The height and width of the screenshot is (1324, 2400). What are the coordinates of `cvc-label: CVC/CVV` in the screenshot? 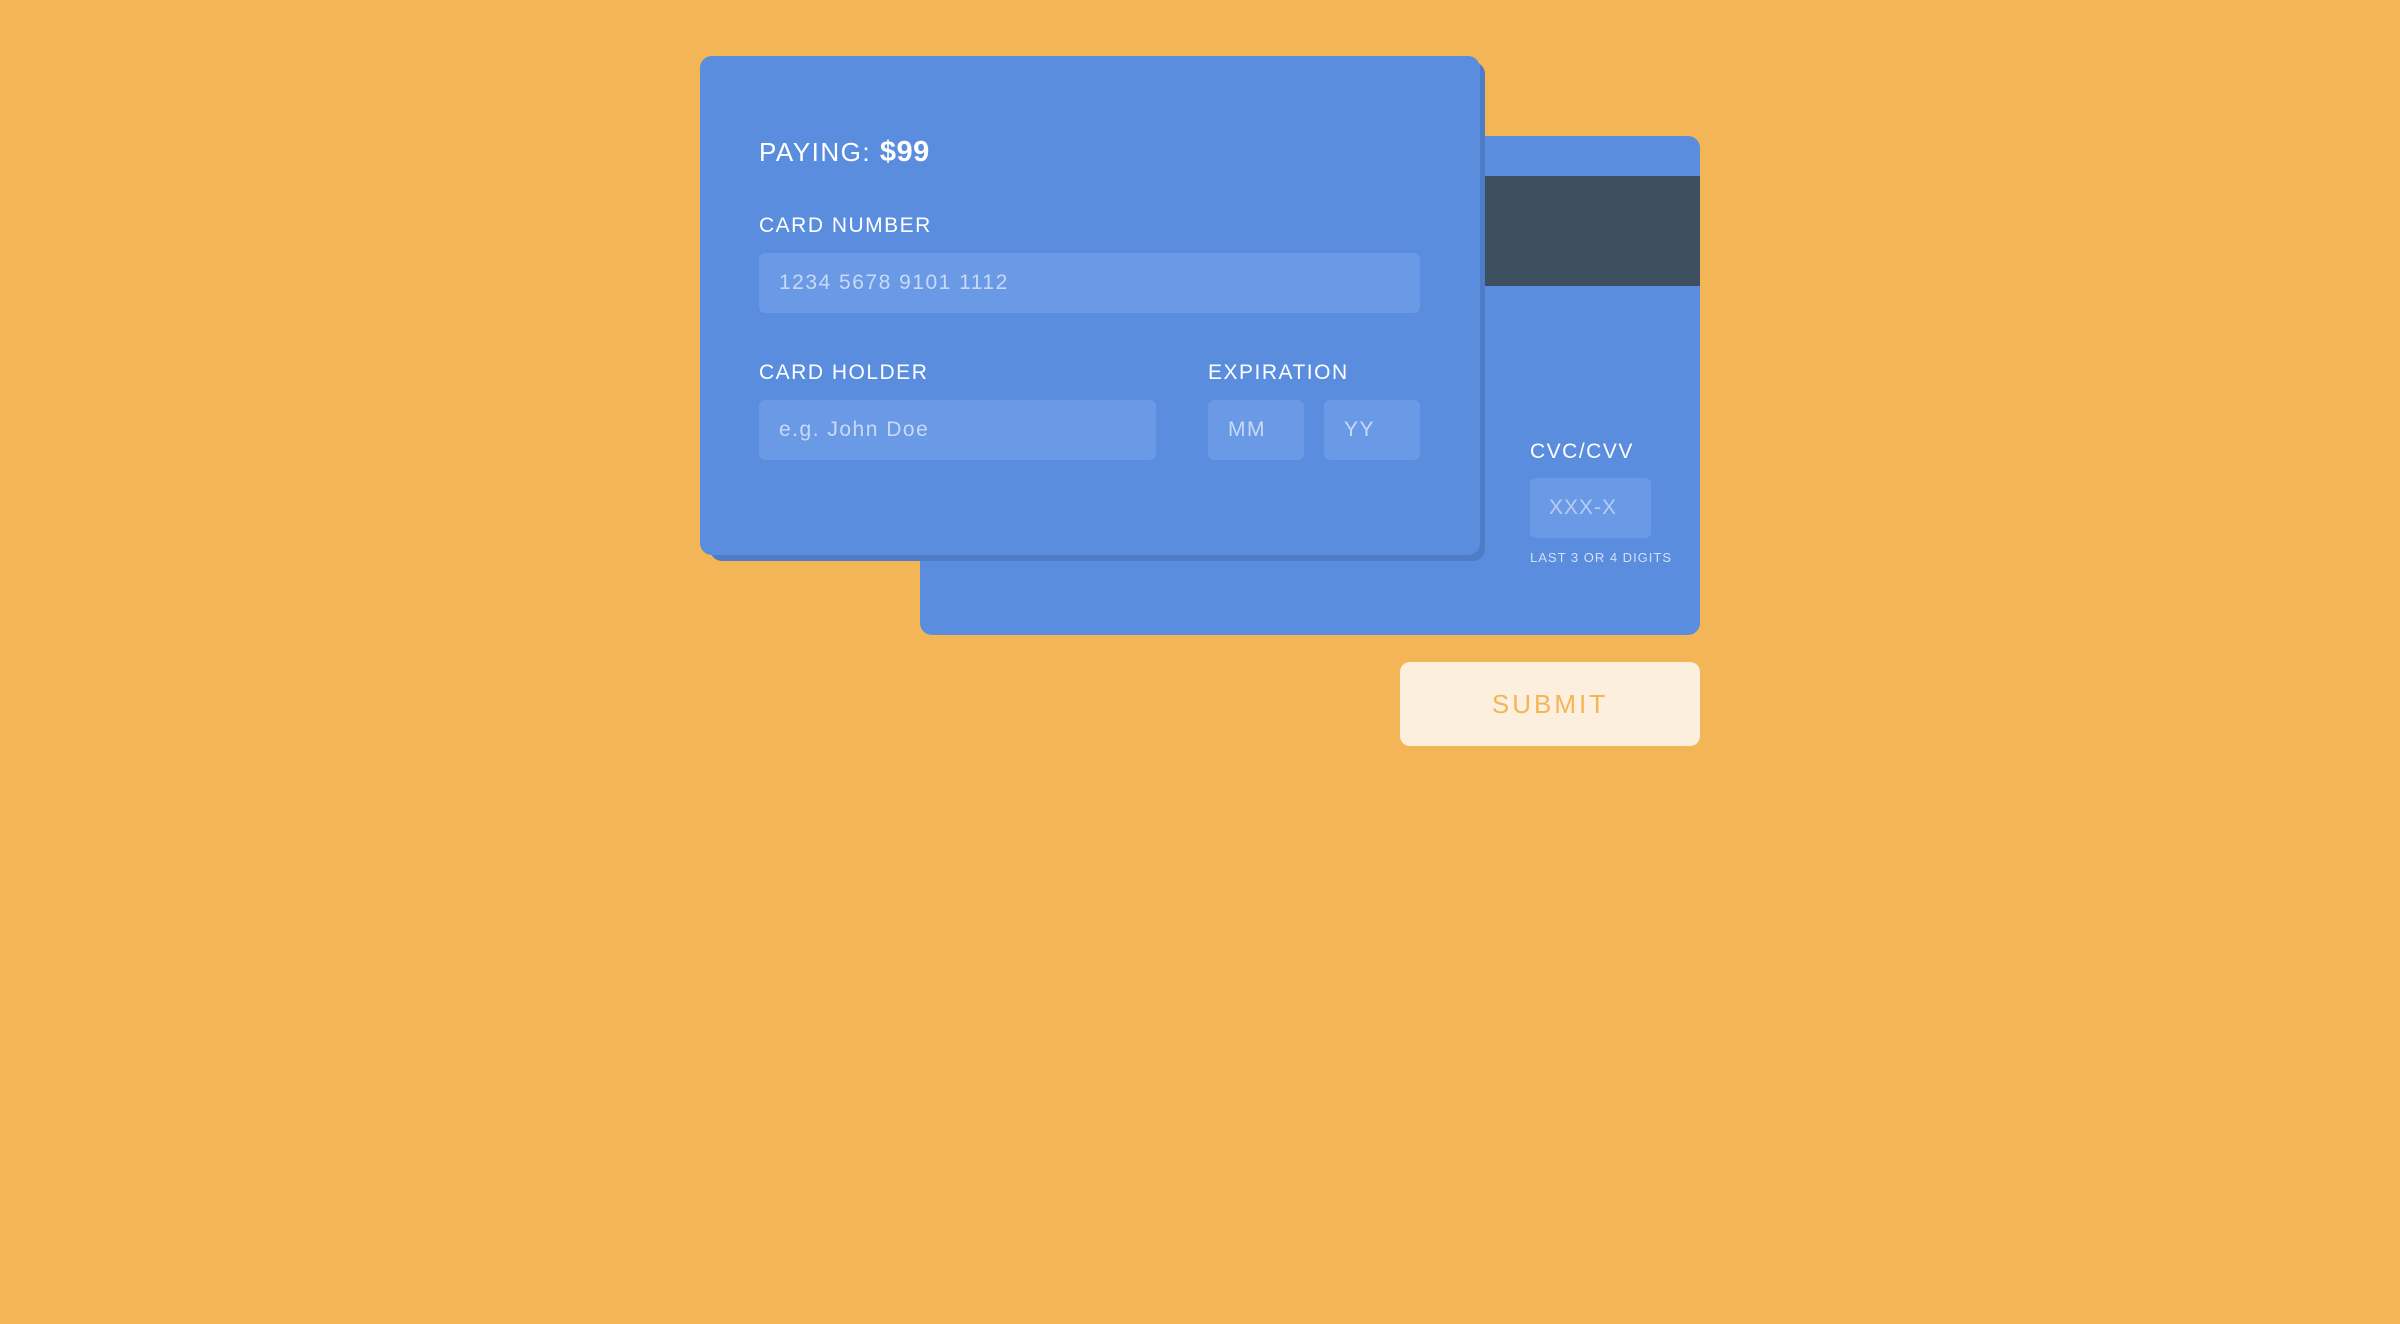 It's located at (1582, 451).